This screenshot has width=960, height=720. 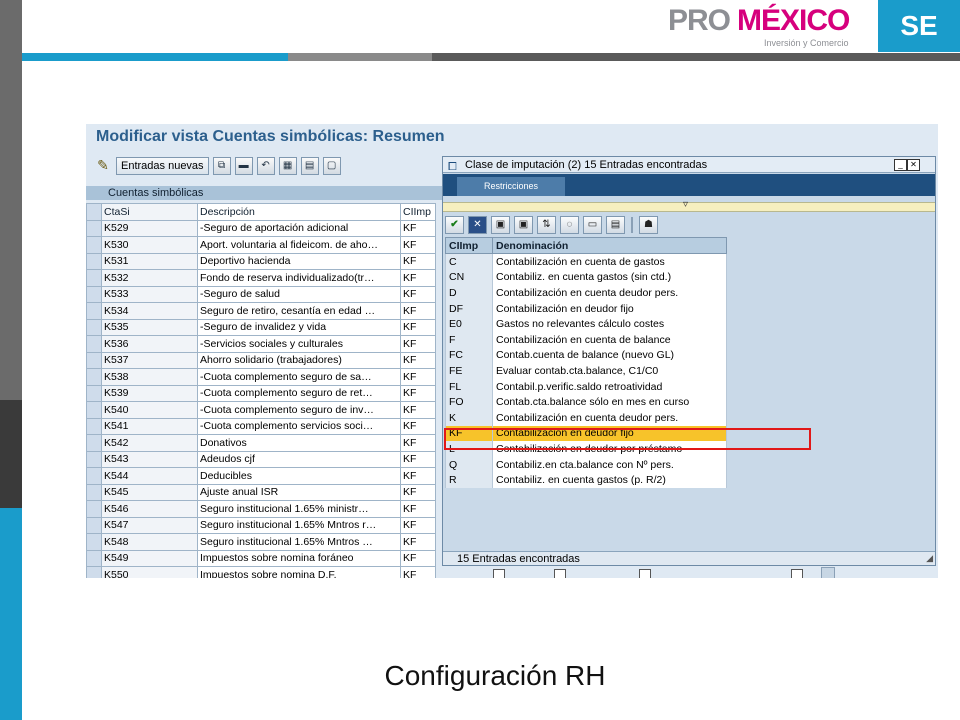 I want to click on table-row: K542 Donativos KF, so click(x=261, y=443).